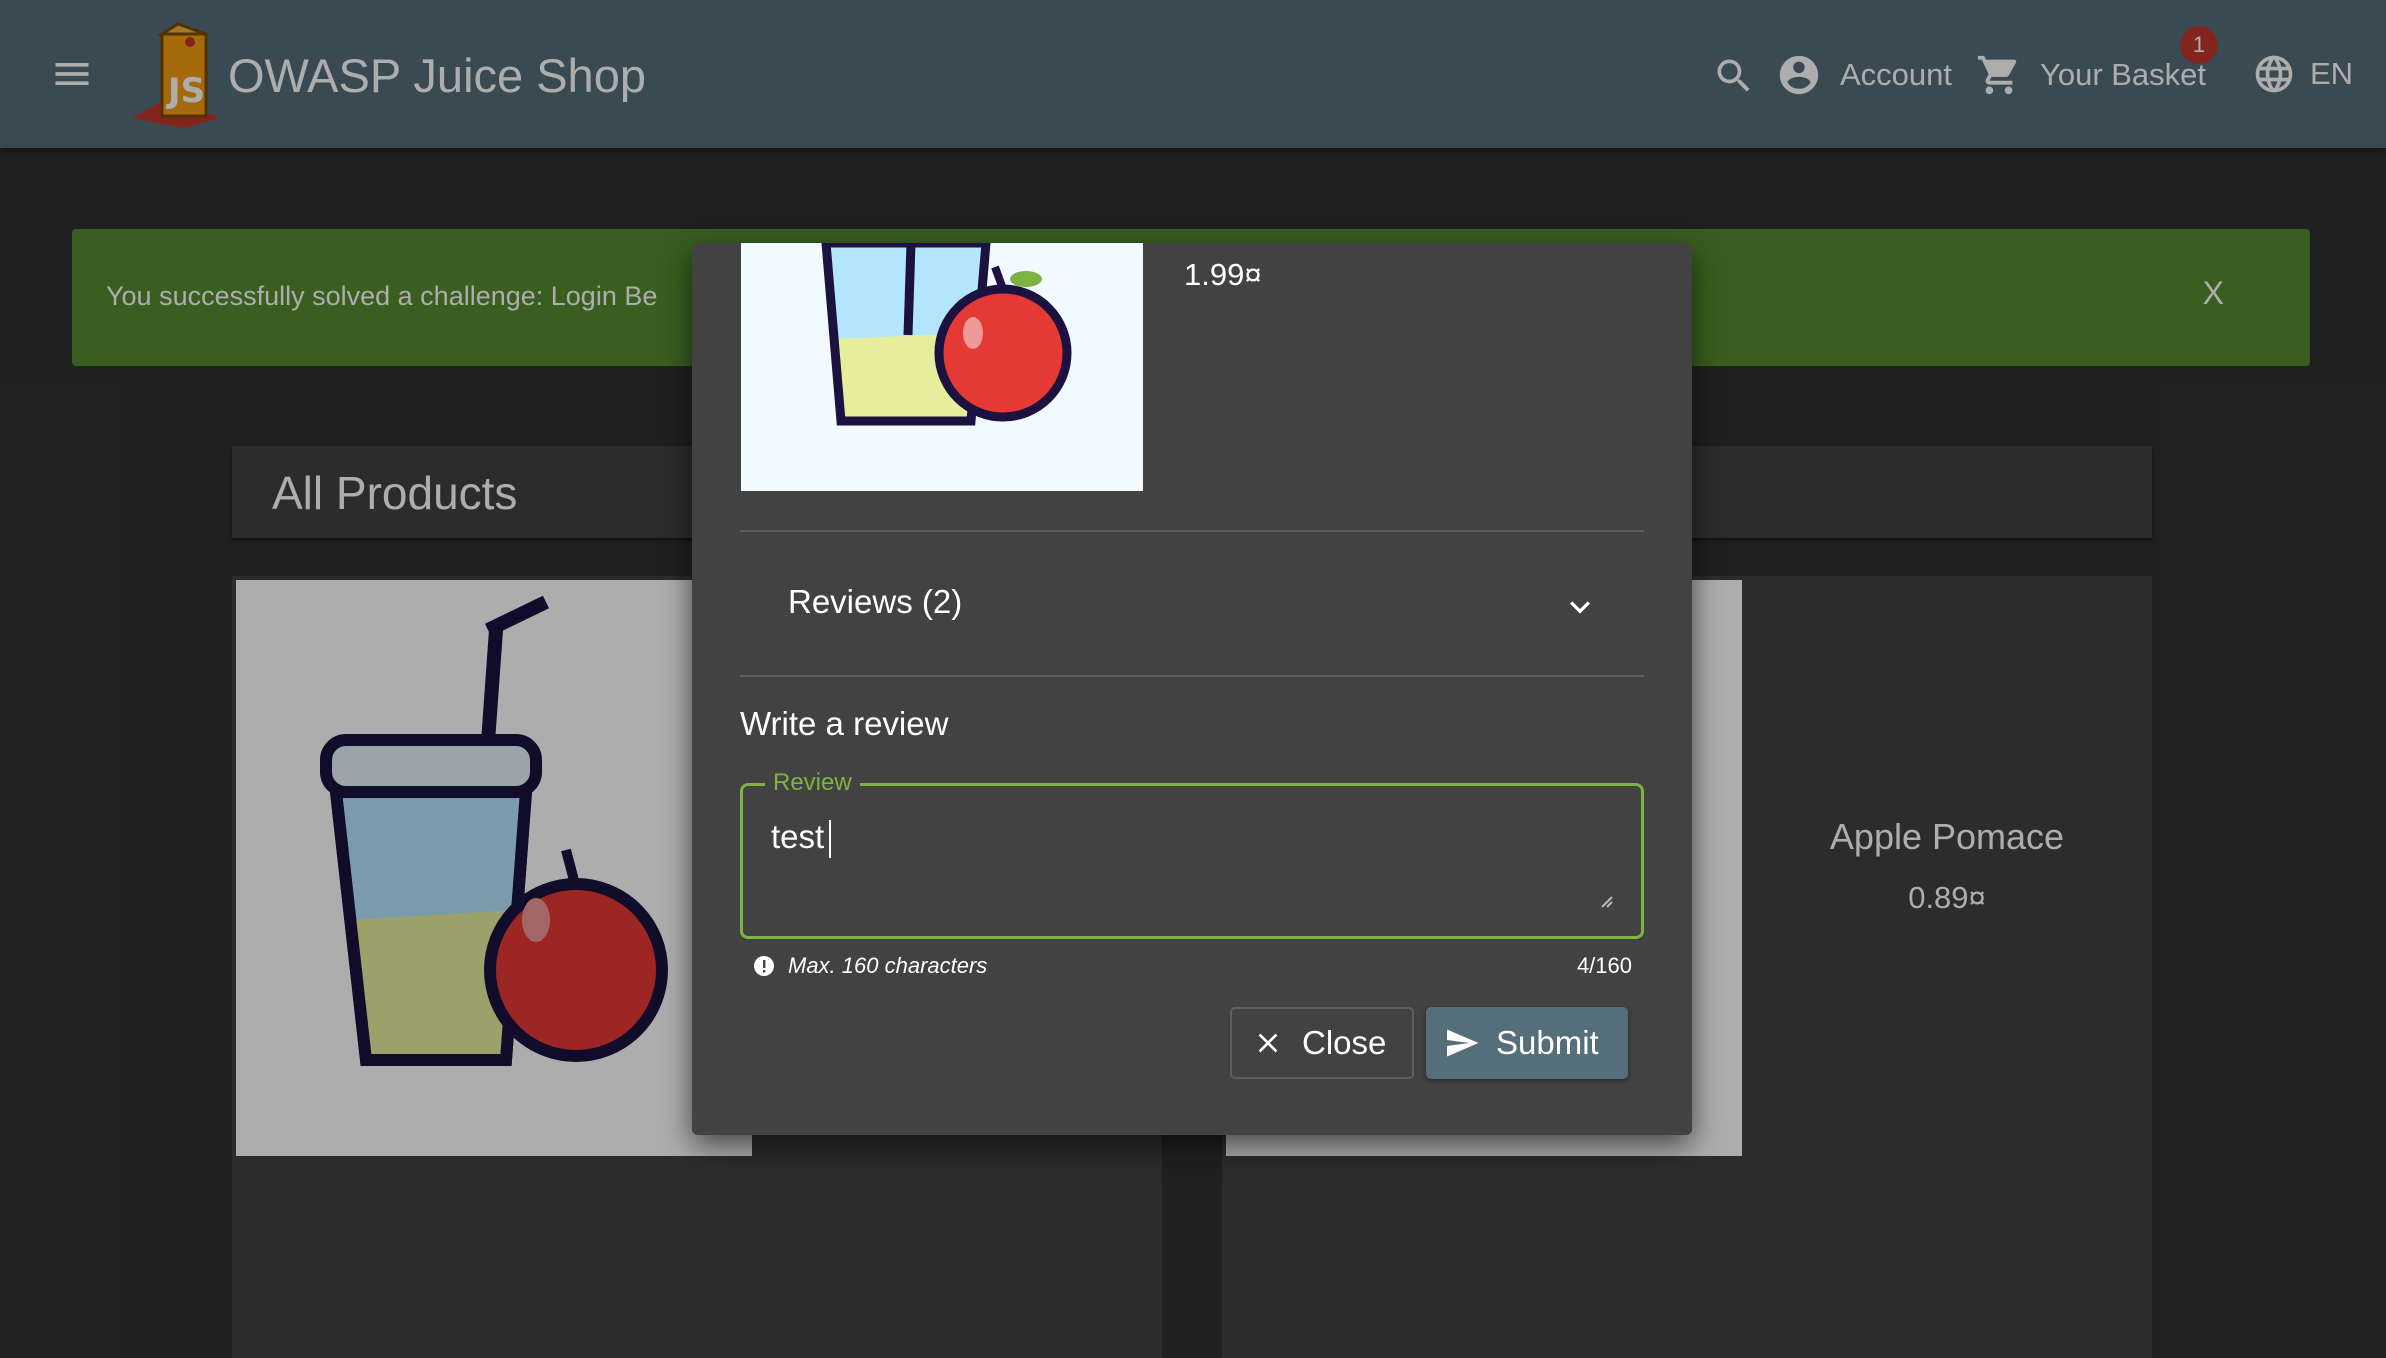  What do you see at coordinates (1223, 274) in the screenshot?
I see `dialog-product-price: 1.99¤` at bounding box center [1223, 274].